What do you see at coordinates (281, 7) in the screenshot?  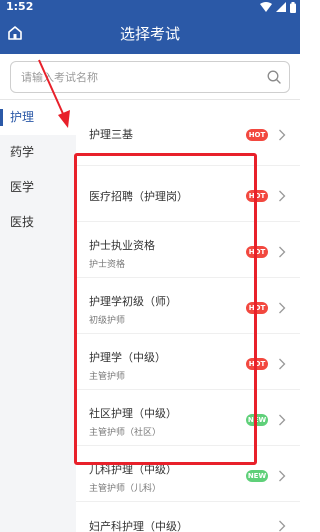 I see `signal-icon` at bounding box center [281, 7].